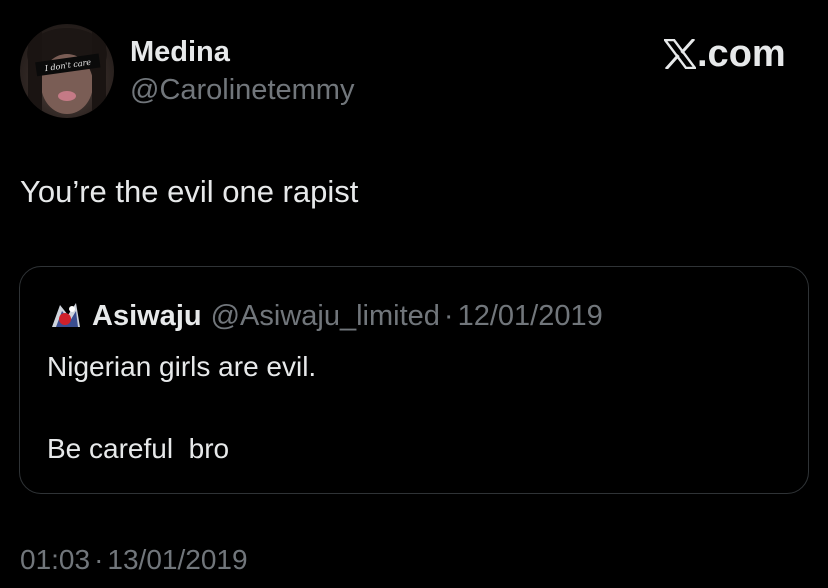  What do you see at coordinates (177, 559) in the screenshot?
I see `tweet-date: 13/01/2019` at bounding box center [177, 559].